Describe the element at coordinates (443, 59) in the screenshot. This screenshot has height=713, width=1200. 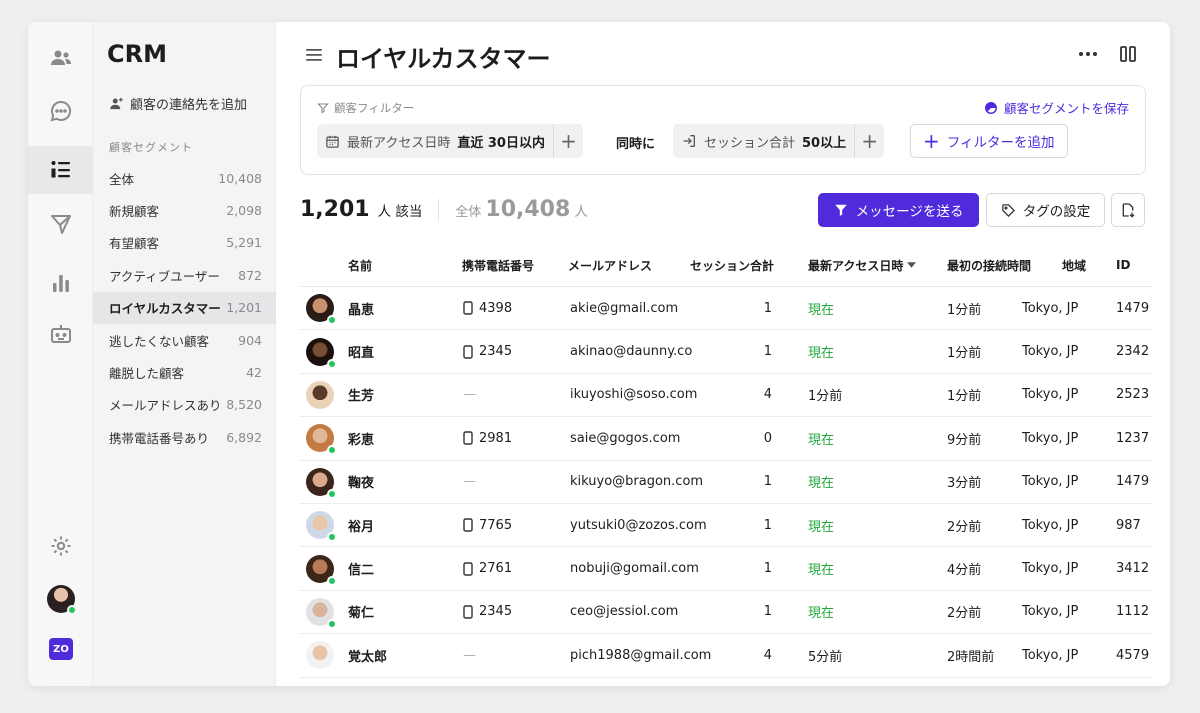
I see `page-title: ロイヤルカスタマー` at that location.